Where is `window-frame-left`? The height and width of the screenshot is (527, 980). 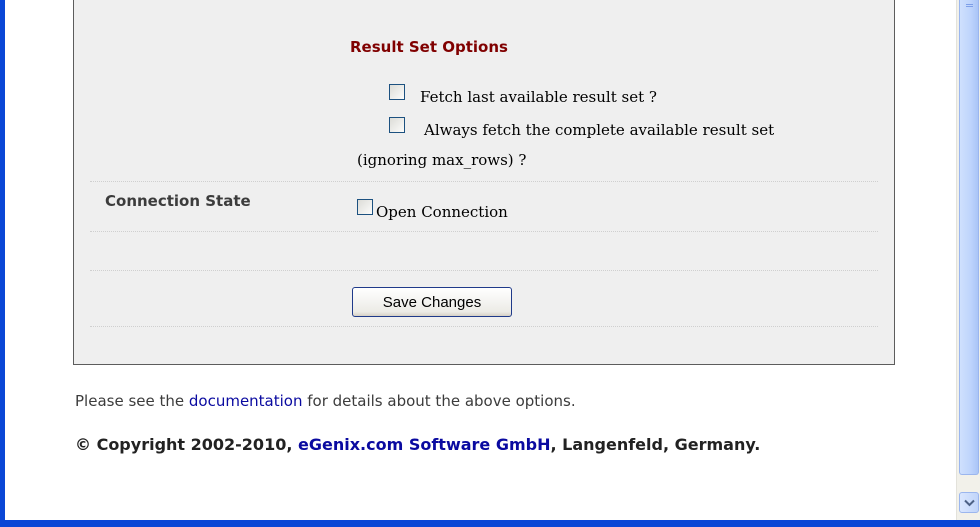 window-frame-left is located at coordinates (2, 263).